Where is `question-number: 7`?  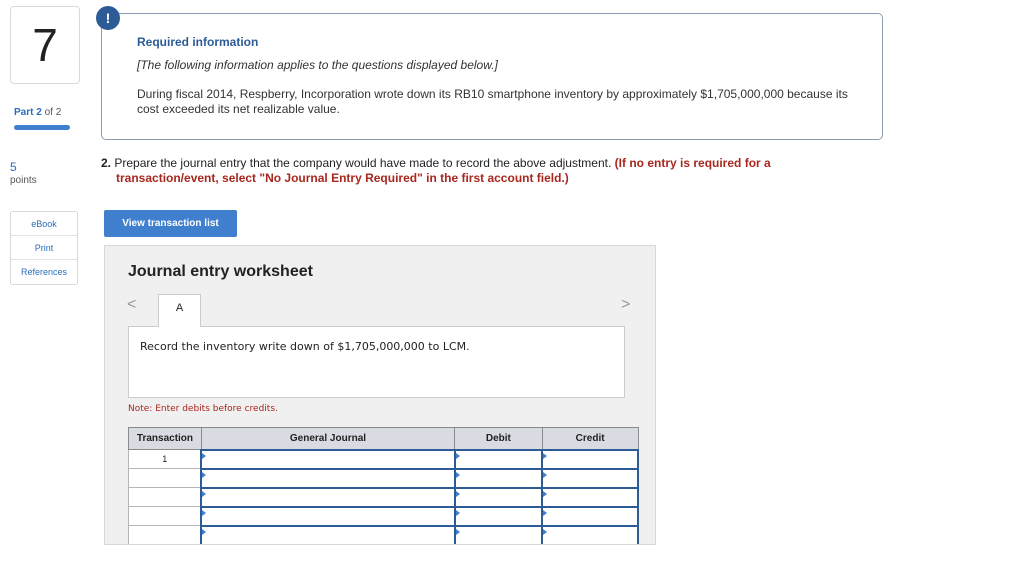 question-number: 7 is located at coordinates (45, 45).